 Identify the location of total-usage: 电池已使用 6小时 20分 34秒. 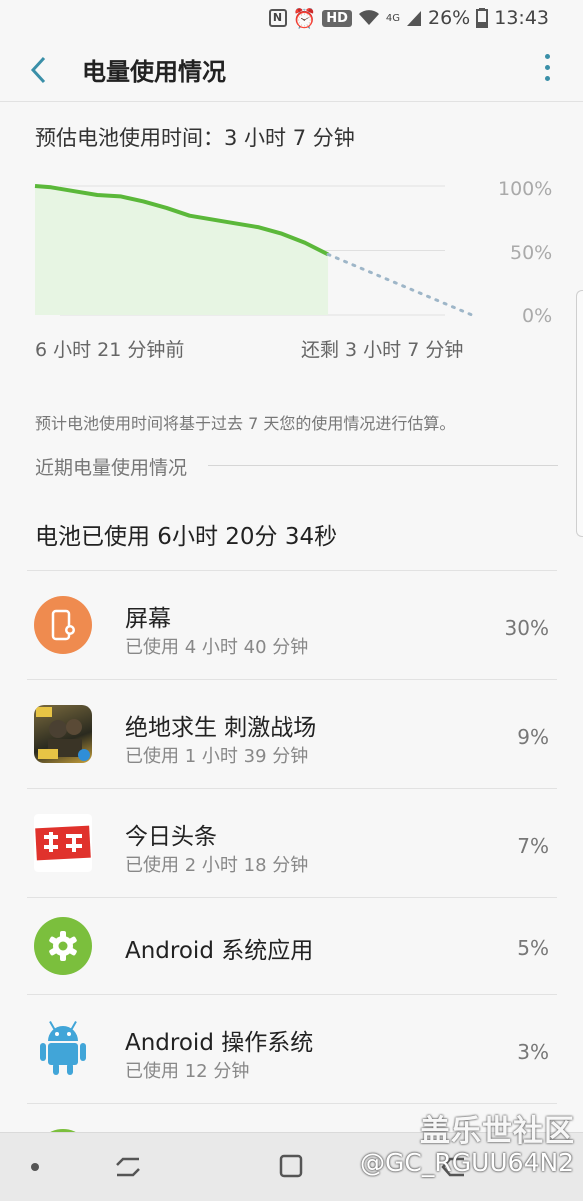
(186, 537).